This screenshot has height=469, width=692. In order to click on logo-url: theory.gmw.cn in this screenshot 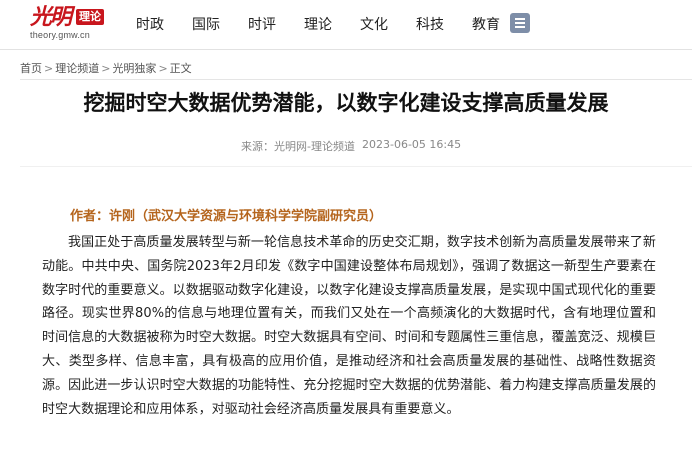, I will do `click(60, 35)`.